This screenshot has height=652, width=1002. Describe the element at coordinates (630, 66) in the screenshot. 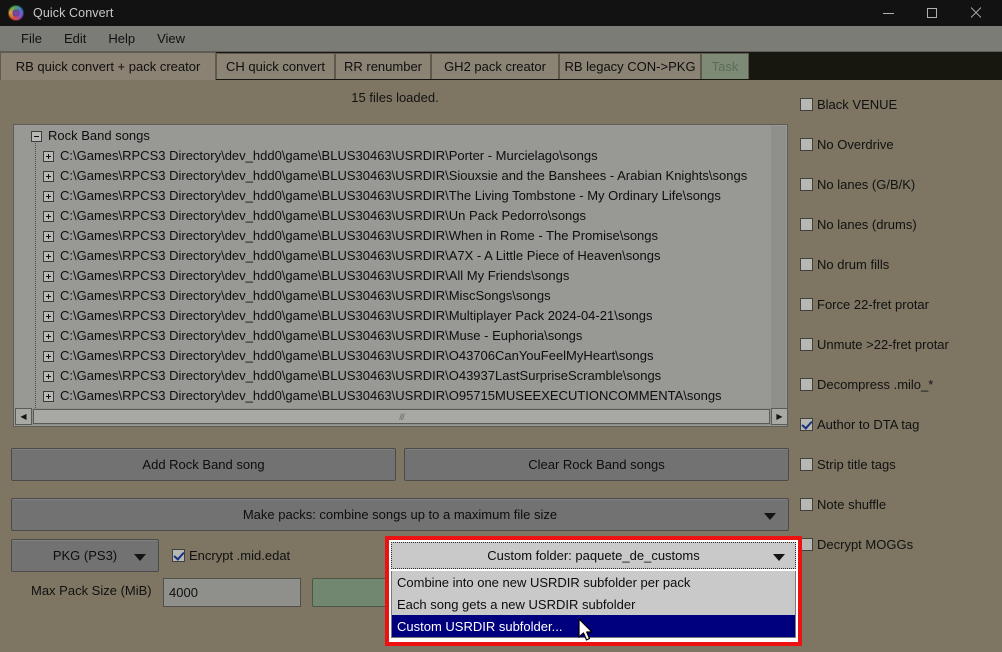

I see `tab-rb-legacy-con-pkg: RB legacy CON->PKG` at that location.